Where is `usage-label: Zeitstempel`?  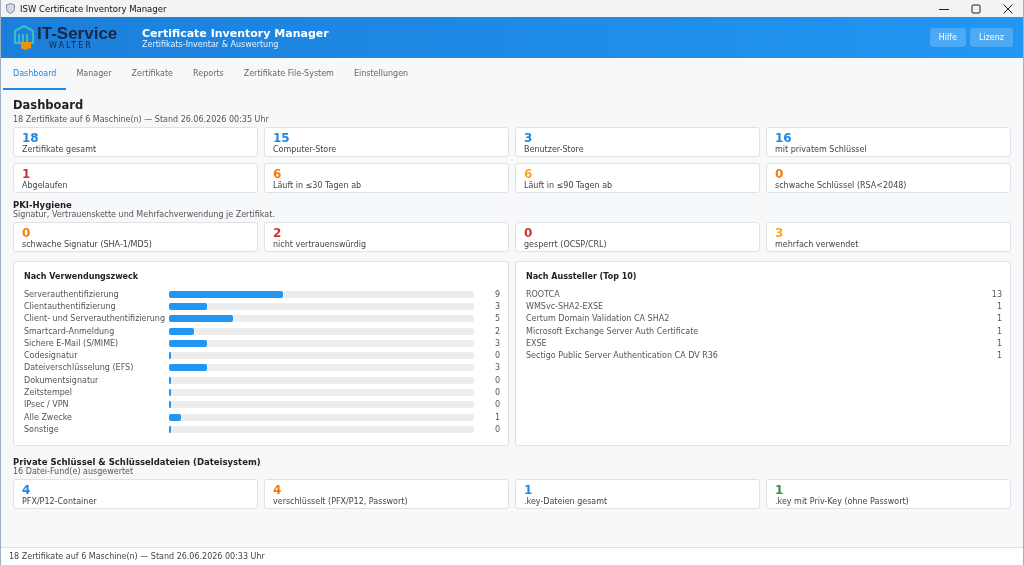
usage-label: Zeitstempel is located at coordinates (48, 392).